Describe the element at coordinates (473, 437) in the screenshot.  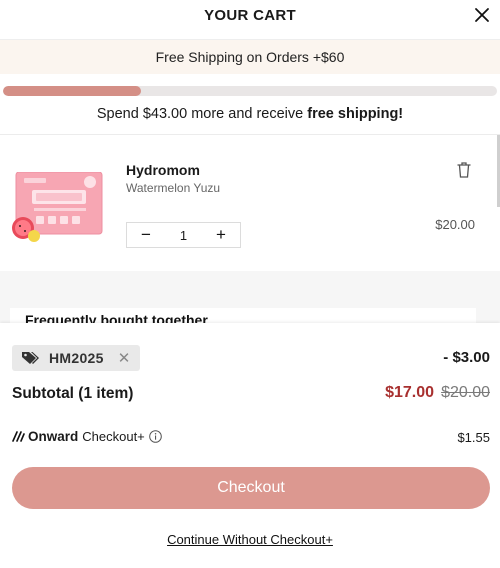
I see `onward-price: $1.55` at that location.